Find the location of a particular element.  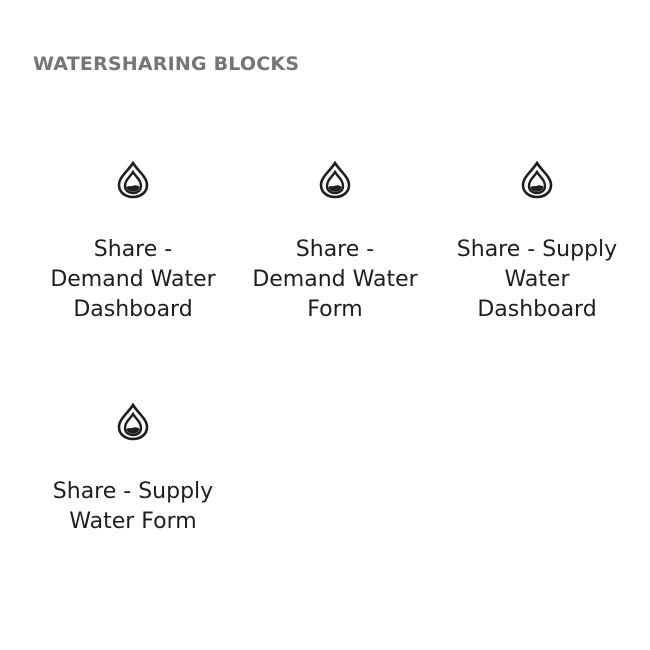

block-item-share-demand-water-dashboard: Share - Demand Water Dashboard is located at coordinates (133, 260).